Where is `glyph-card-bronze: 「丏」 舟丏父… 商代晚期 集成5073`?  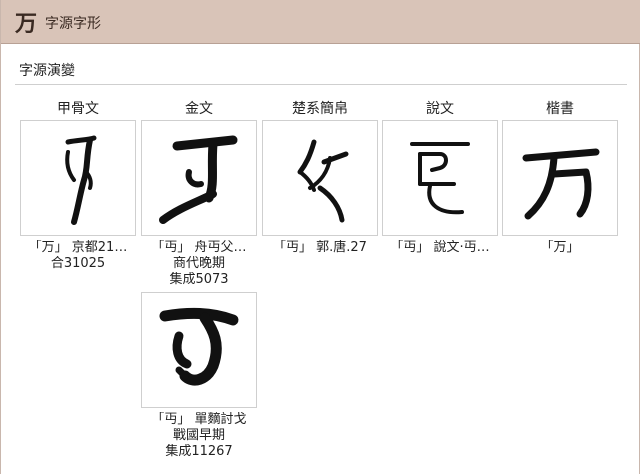
glyph-card-bronze: 「丏」 舟丏父… 商代晚期 集成5073 is located at coordinates (199, 204).